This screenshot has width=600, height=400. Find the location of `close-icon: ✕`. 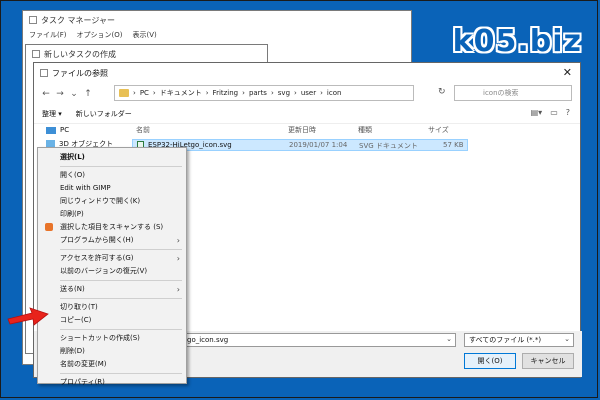

close-icon: ✕ is located at coordinates (567, 72).